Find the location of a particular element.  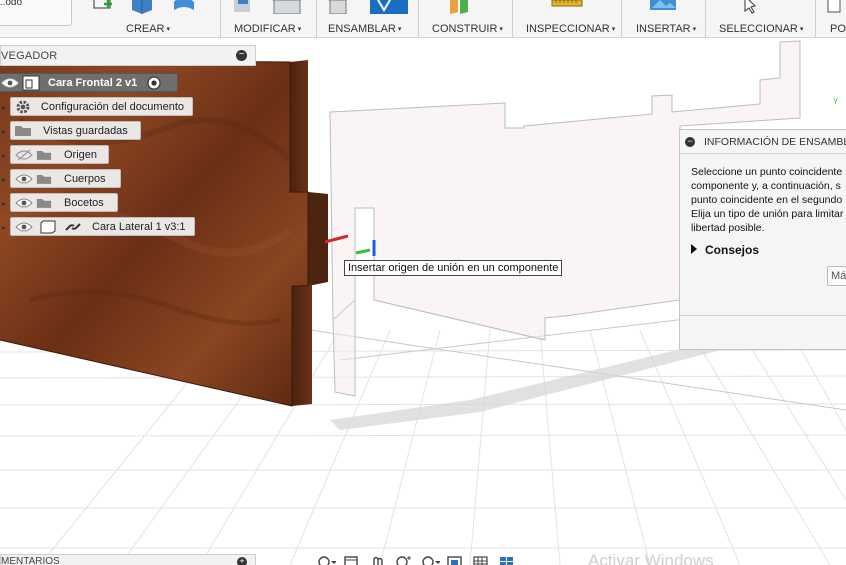

fit-icon is located at coordinates (430, 559).